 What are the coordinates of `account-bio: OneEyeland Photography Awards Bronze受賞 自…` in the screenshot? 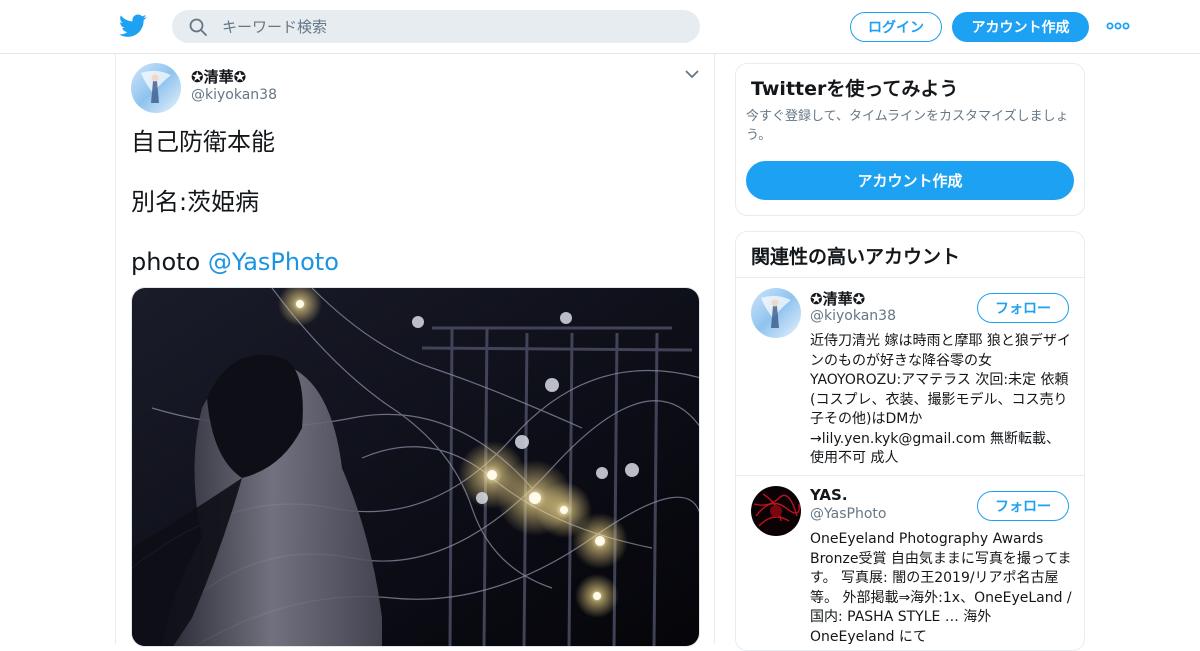 It's located at (941, 588).